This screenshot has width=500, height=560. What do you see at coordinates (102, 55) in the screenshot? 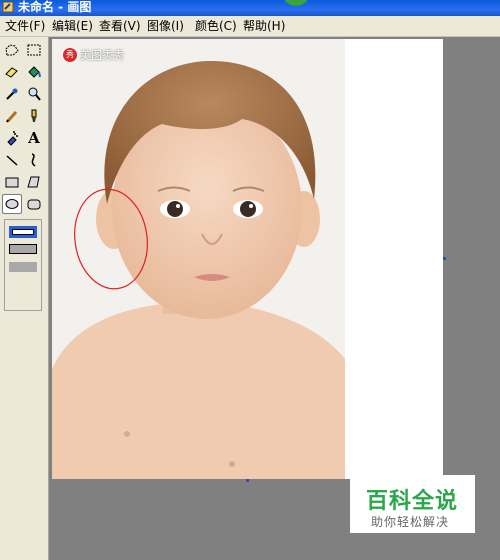
I see `meitu-watermark: 美图秀秀` at bounding box center [102, 55].